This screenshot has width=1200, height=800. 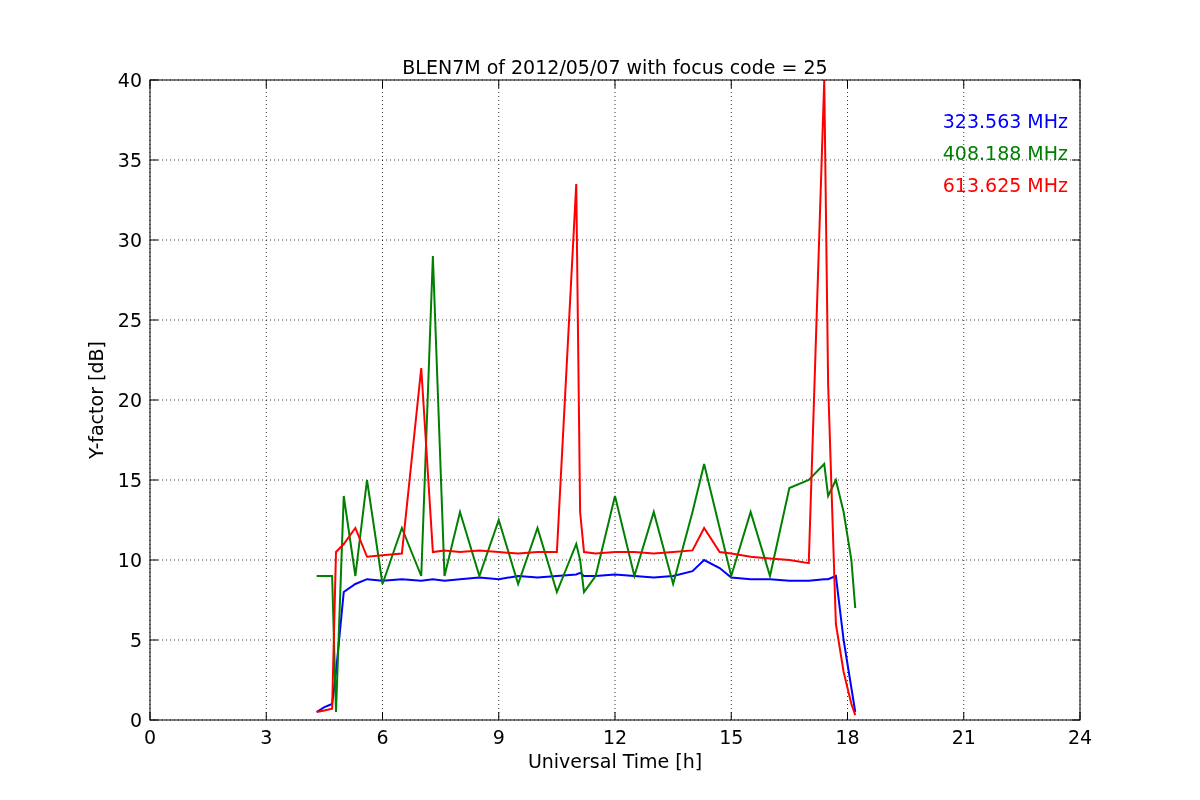 What do you see at coordinates (615, 761) in the screenshot?
I see `x-axis-label: Universal Time [h]` at bounding box center [615, 761].